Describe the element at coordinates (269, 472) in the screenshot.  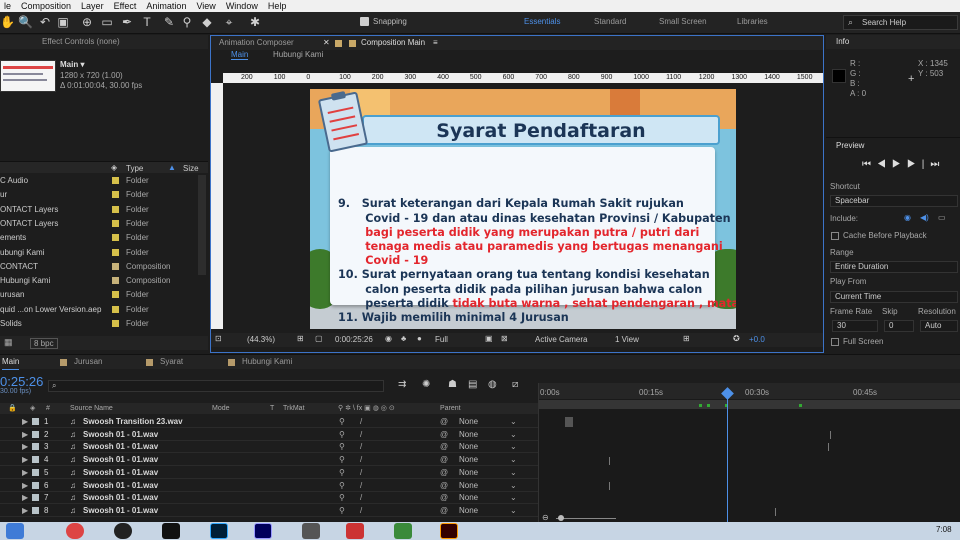
I see `layer-row: ▶ 5 ♫ Swoosh 01 - 01.wav ⚲ / @ None ⌄` at that location.